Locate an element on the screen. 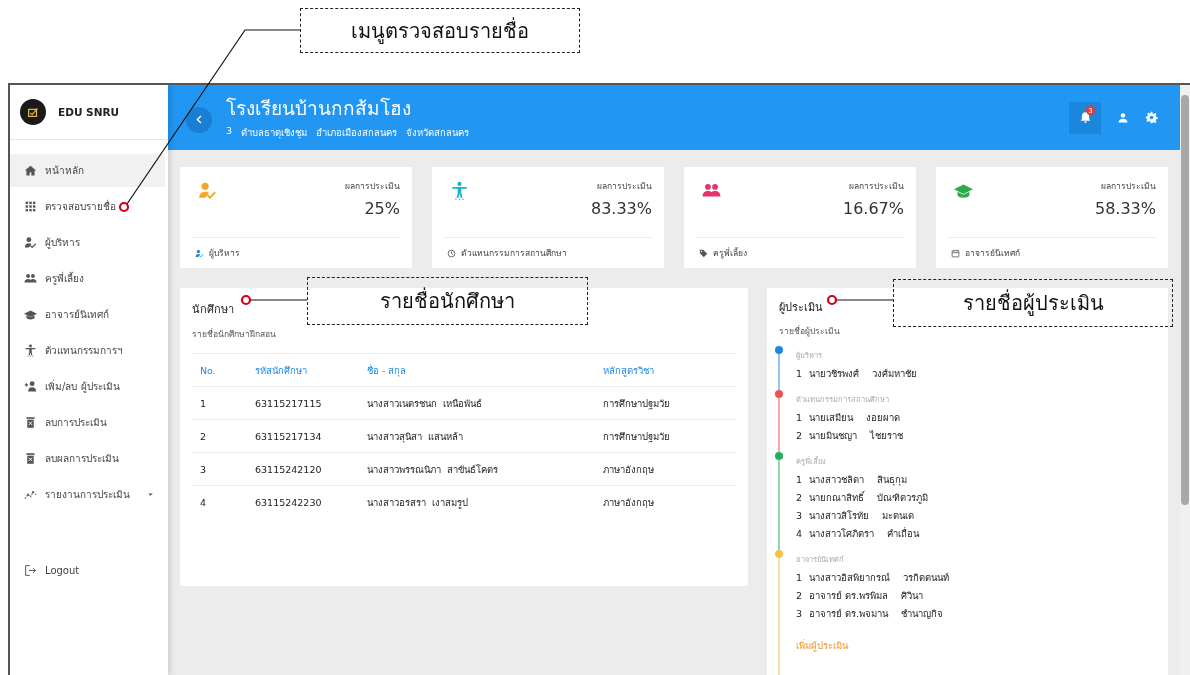 The height and width of the screenshot is (675, 1190). menu-item: ครูพี่เลี้ยง is located at coordinates (87, 278).